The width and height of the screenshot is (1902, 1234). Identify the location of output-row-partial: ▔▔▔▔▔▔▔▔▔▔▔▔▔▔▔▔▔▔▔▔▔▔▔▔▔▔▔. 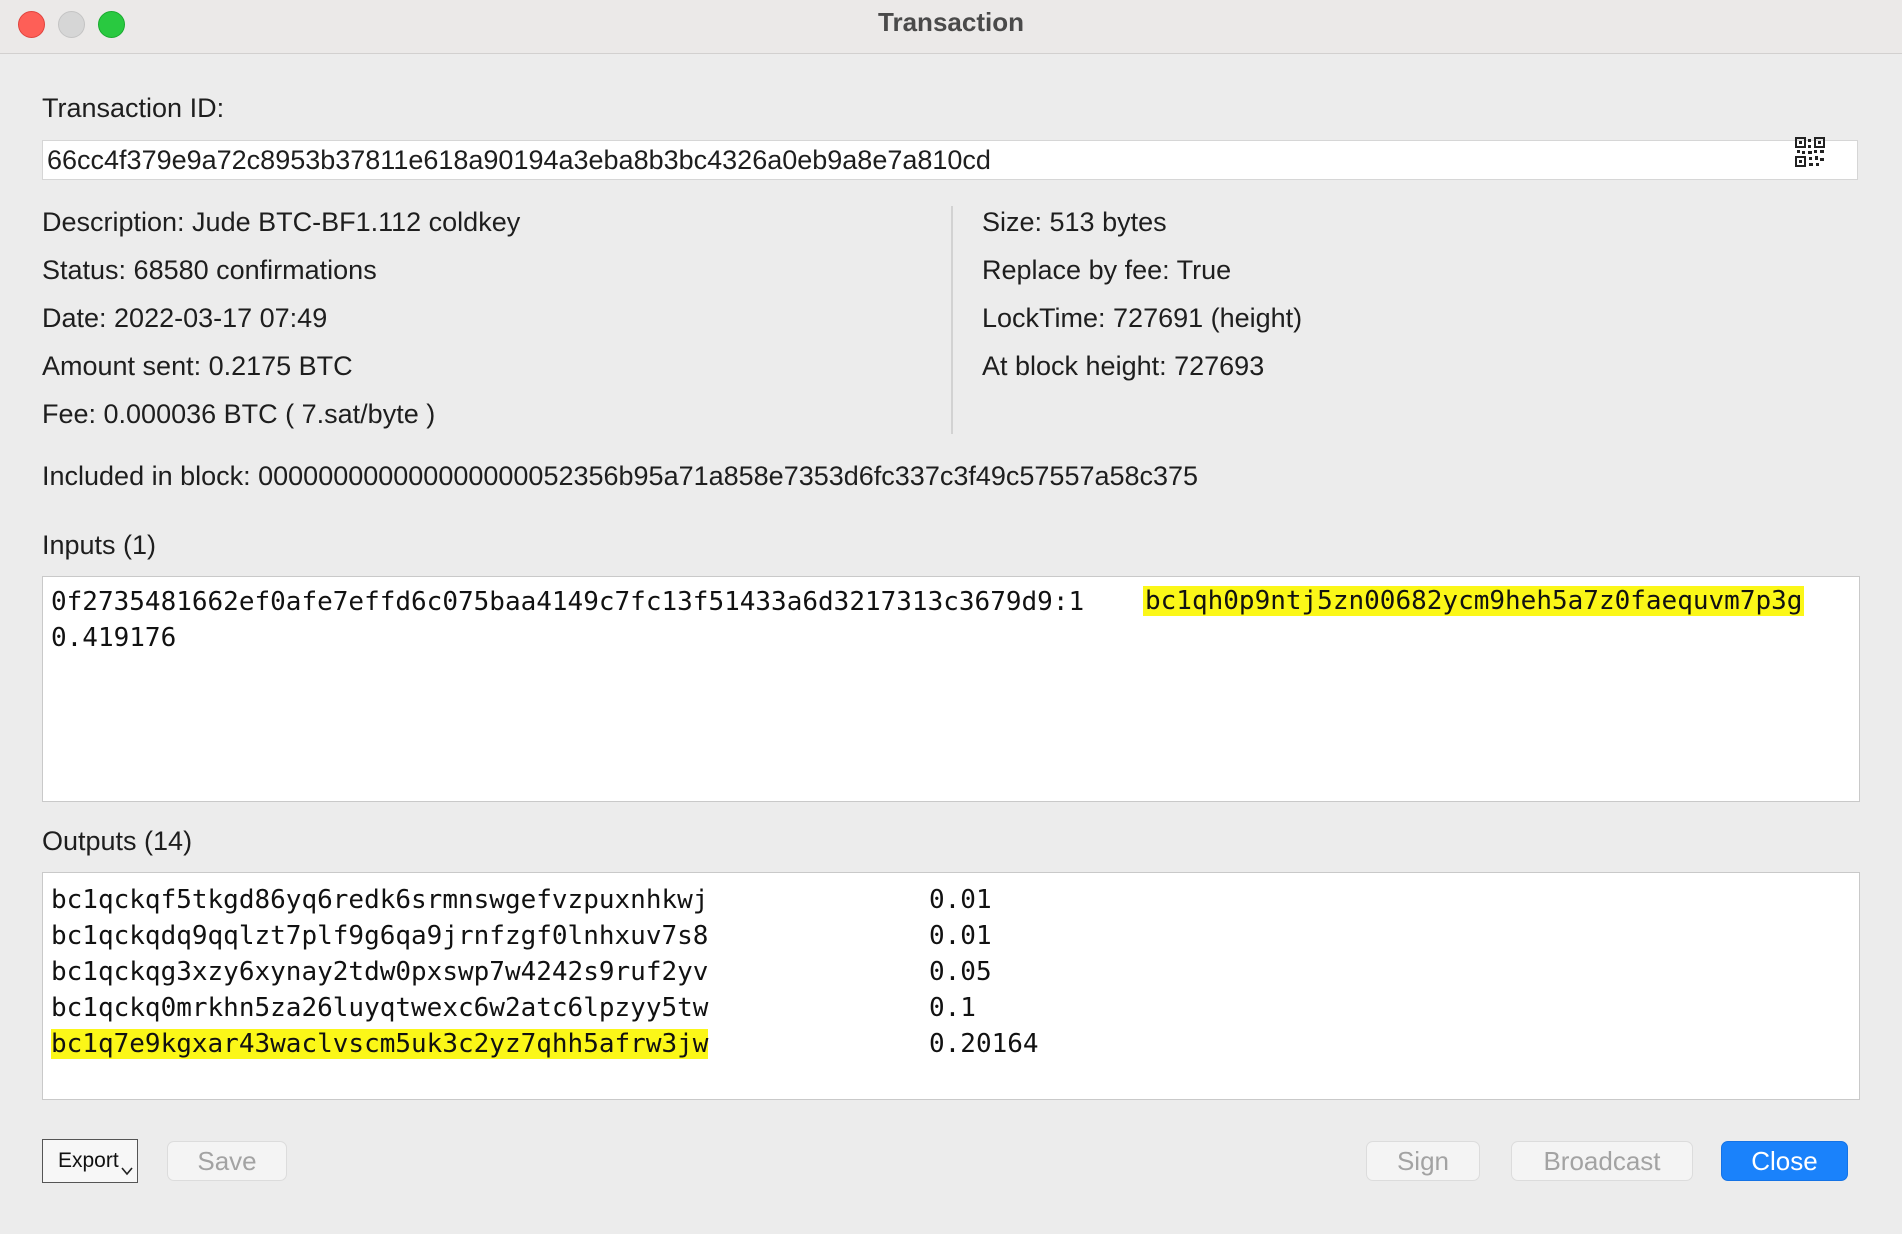
(262, 877).